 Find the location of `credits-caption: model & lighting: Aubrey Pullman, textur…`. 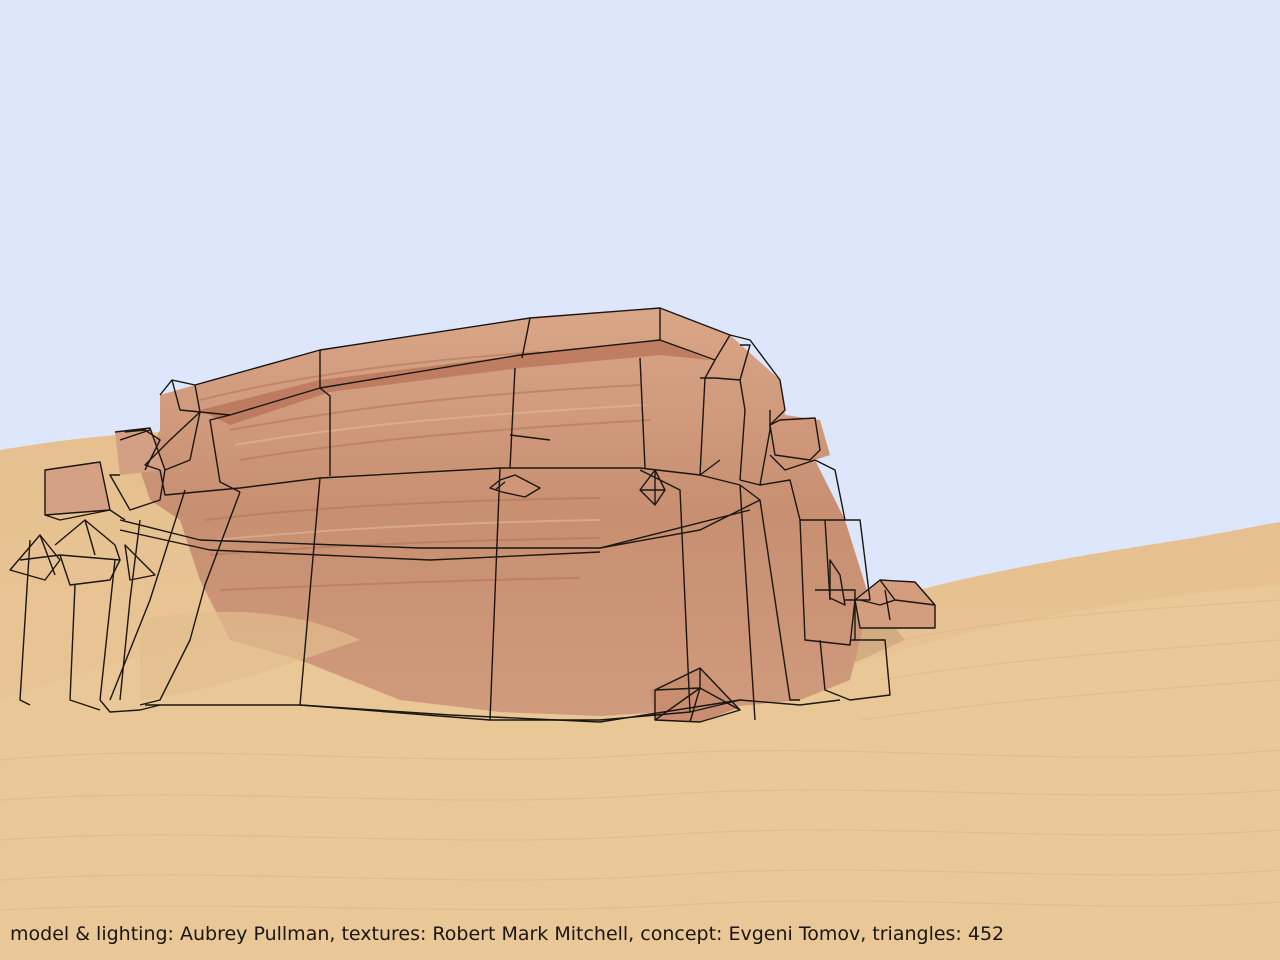

credits-caption: model & lighting: Aubrey Pullman, textur… is located at coordinates (507, 934).